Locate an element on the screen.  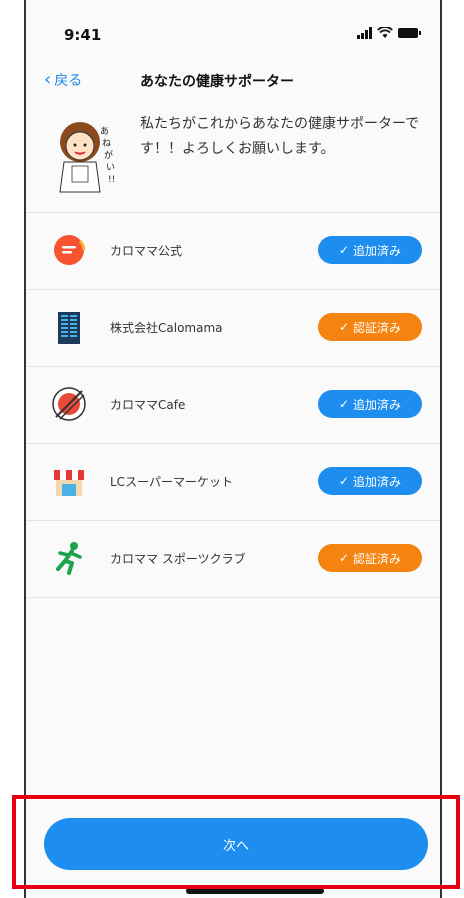
building-icon is located at coordinates (69, 327).